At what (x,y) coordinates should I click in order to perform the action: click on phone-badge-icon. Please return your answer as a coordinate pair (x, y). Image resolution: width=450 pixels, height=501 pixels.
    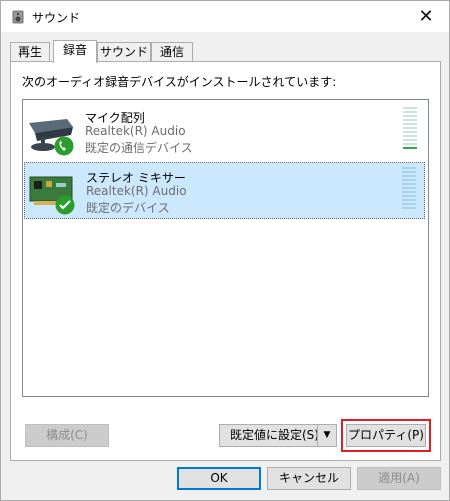
    Looking at the image, I should click on (64, 146).